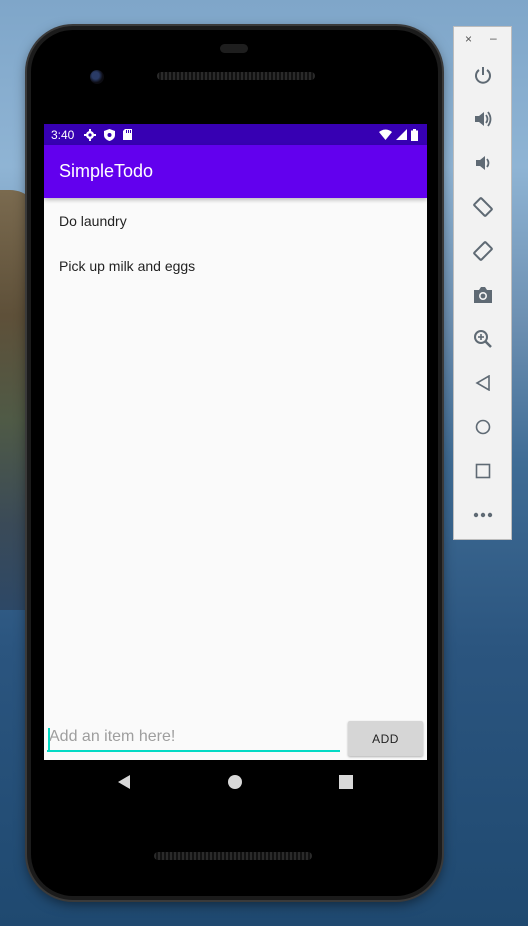 The image size is (528, 926). What do you see at coordinates (483, 383) in the screenshot?
I see `back-icon` at bounding box center [483, 383].